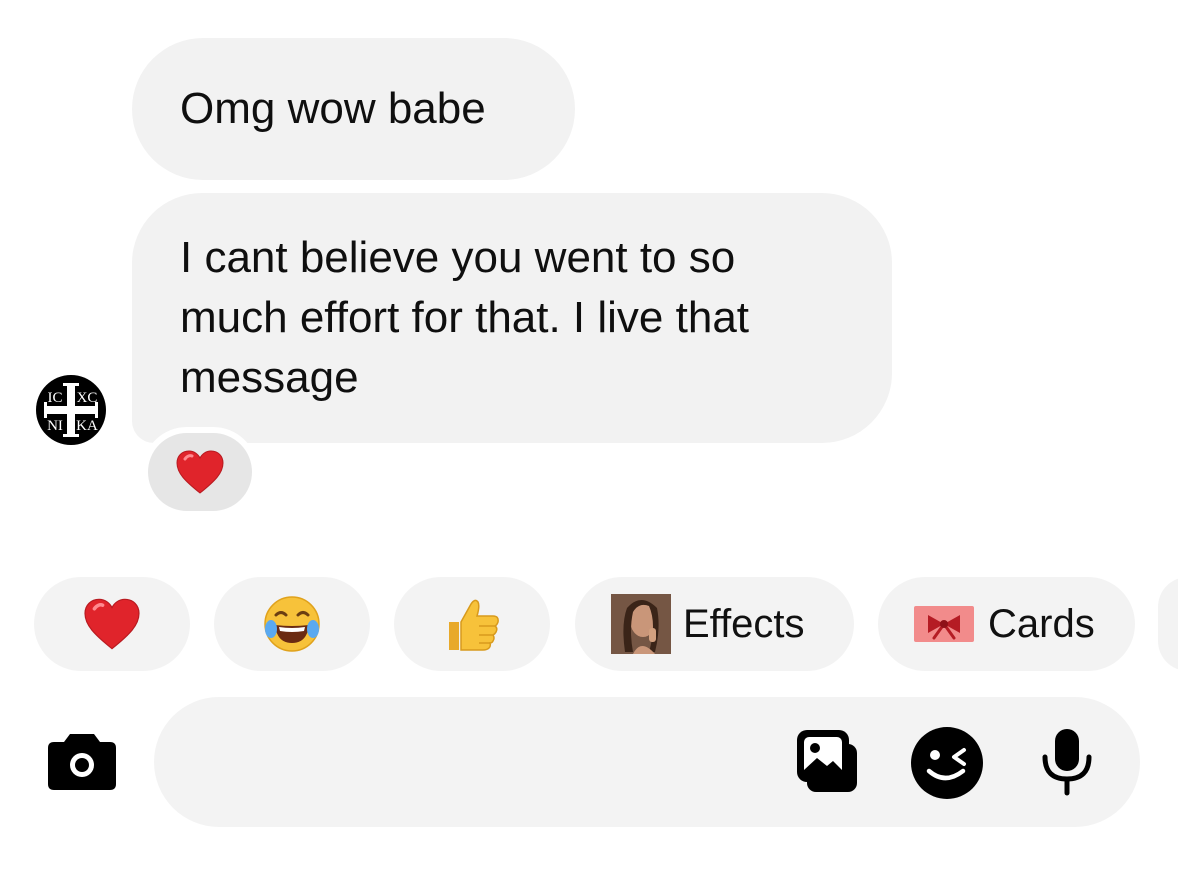  I want to click on message-input, so click(647, 762).